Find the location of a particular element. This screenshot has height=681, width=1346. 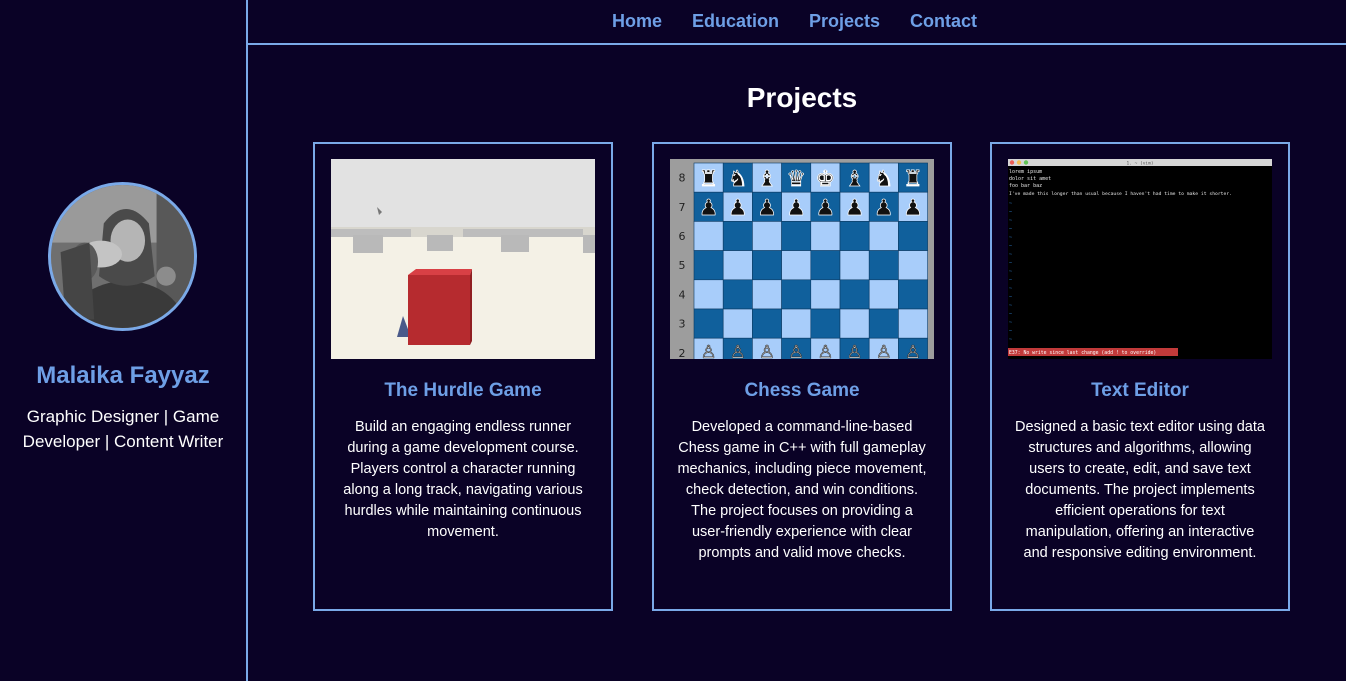

editor-window-title: 1. ~ (vim) is located at coordinates (1139, 164).